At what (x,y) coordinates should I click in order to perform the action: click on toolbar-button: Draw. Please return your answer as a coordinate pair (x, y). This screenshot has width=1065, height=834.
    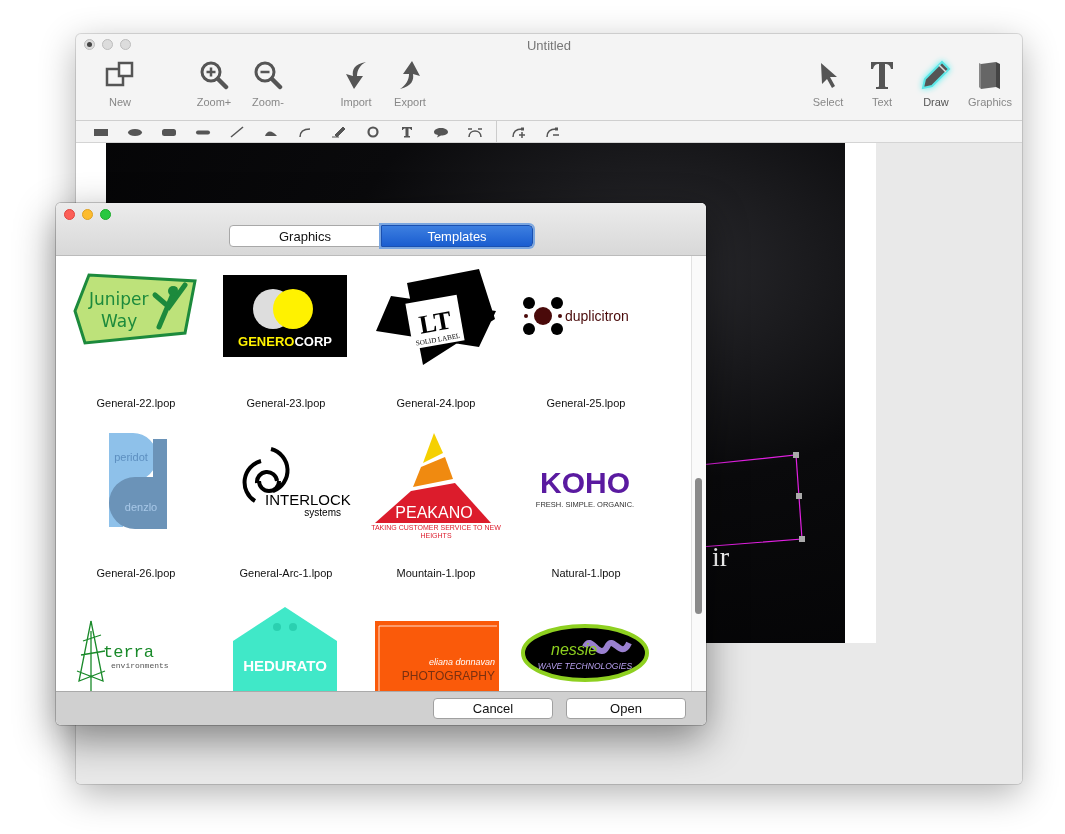
    Looking at the image, I should click on (935, 88).